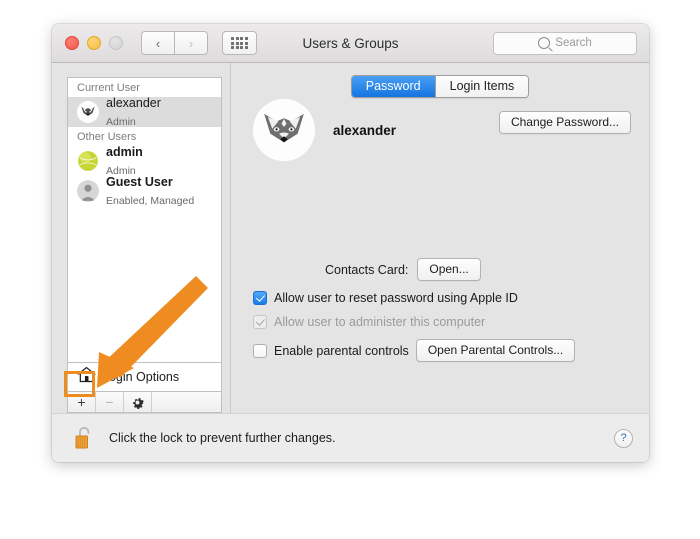 The image size is (700, 539). I want to click on sidebar-user-role: Enabled, Managed, so click(150, 201).